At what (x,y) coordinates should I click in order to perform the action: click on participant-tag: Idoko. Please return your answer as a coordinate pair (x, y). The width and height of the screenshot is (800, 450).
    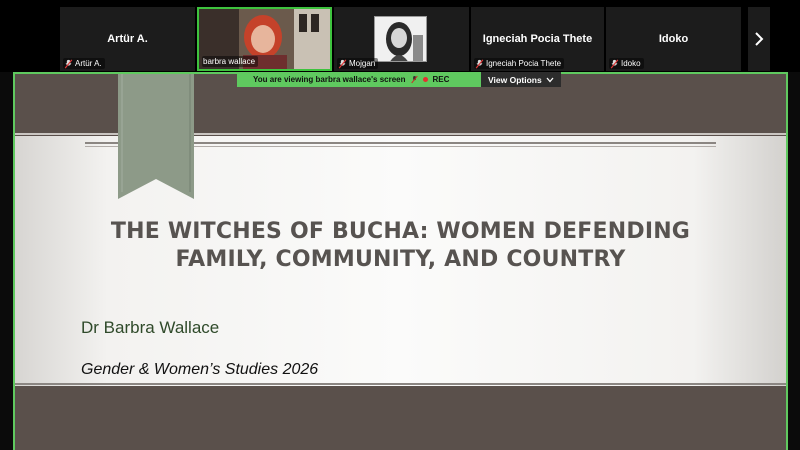
    Looking at the image, I should click on (626, 63).